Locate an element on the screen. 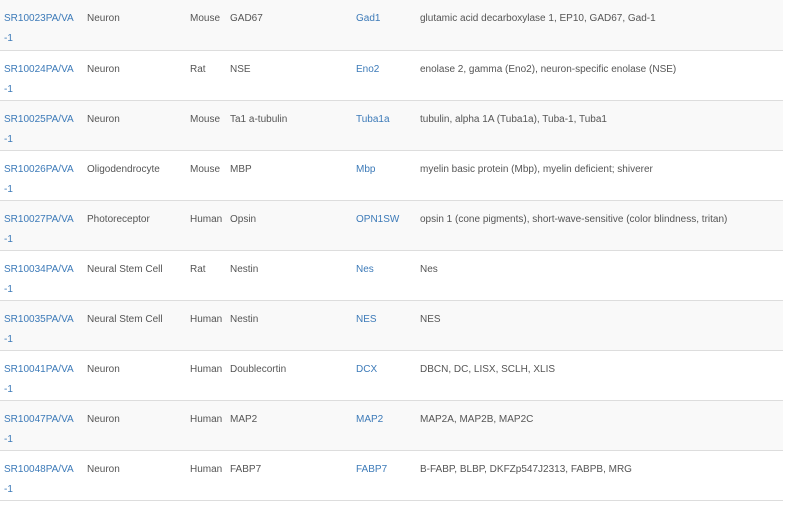  gene-cell: Gad1 is located at coordinates (384, 25).